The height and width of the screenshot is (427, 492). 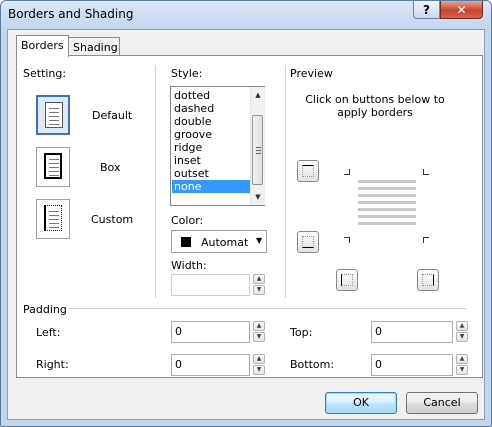 What do you see at coordinates (412, 365) in the screenshot?
I see `padding-bottom-input: 0` at bounding box center [412, 365].